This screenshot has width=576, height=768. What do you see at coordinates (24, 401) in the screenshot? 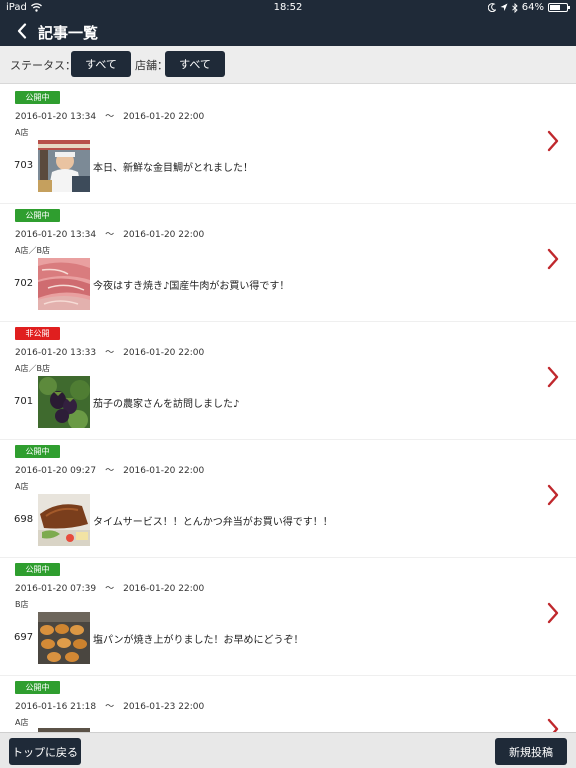
I see `article-id: 701` at bounding box center [24, 401].